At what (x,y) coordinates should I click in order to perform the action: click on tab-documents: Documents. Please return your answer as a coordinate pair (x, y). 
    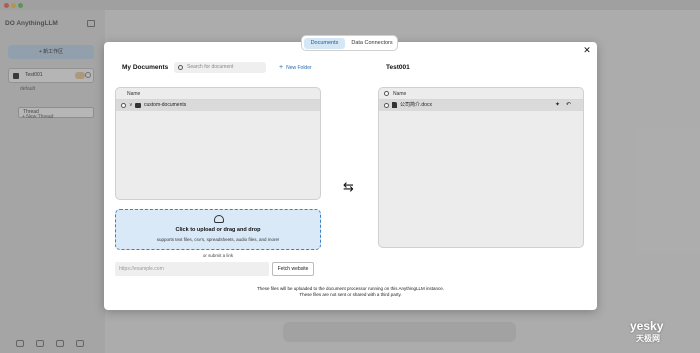
    Looking at the image, I should click on (324, 43).